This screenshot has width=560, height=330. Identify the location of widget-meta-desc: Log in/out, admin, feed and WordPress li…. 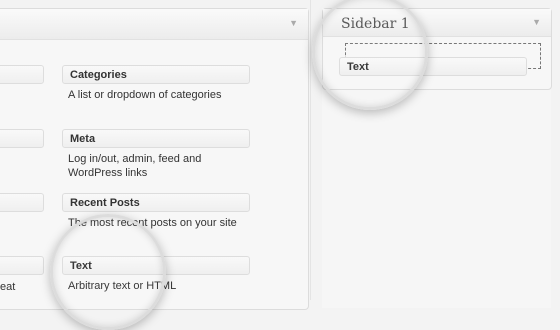
(135, 166).